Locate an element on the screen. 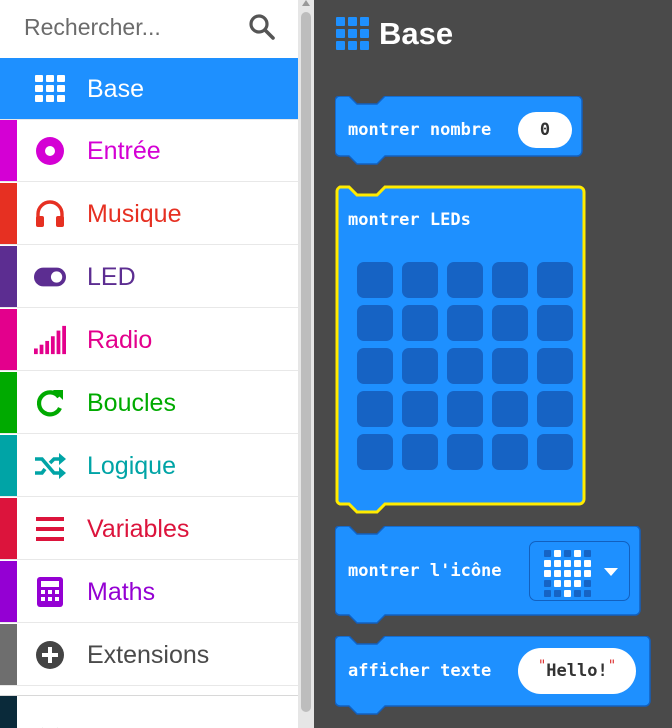  category-radio: Radio is located at coordinates (149, 340).